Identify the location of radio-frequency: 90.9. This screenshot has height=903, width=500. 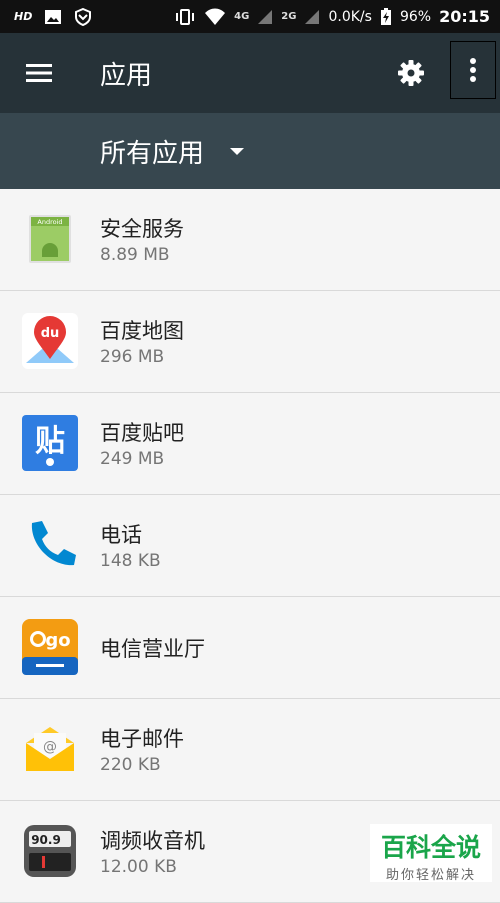
(46, 840).